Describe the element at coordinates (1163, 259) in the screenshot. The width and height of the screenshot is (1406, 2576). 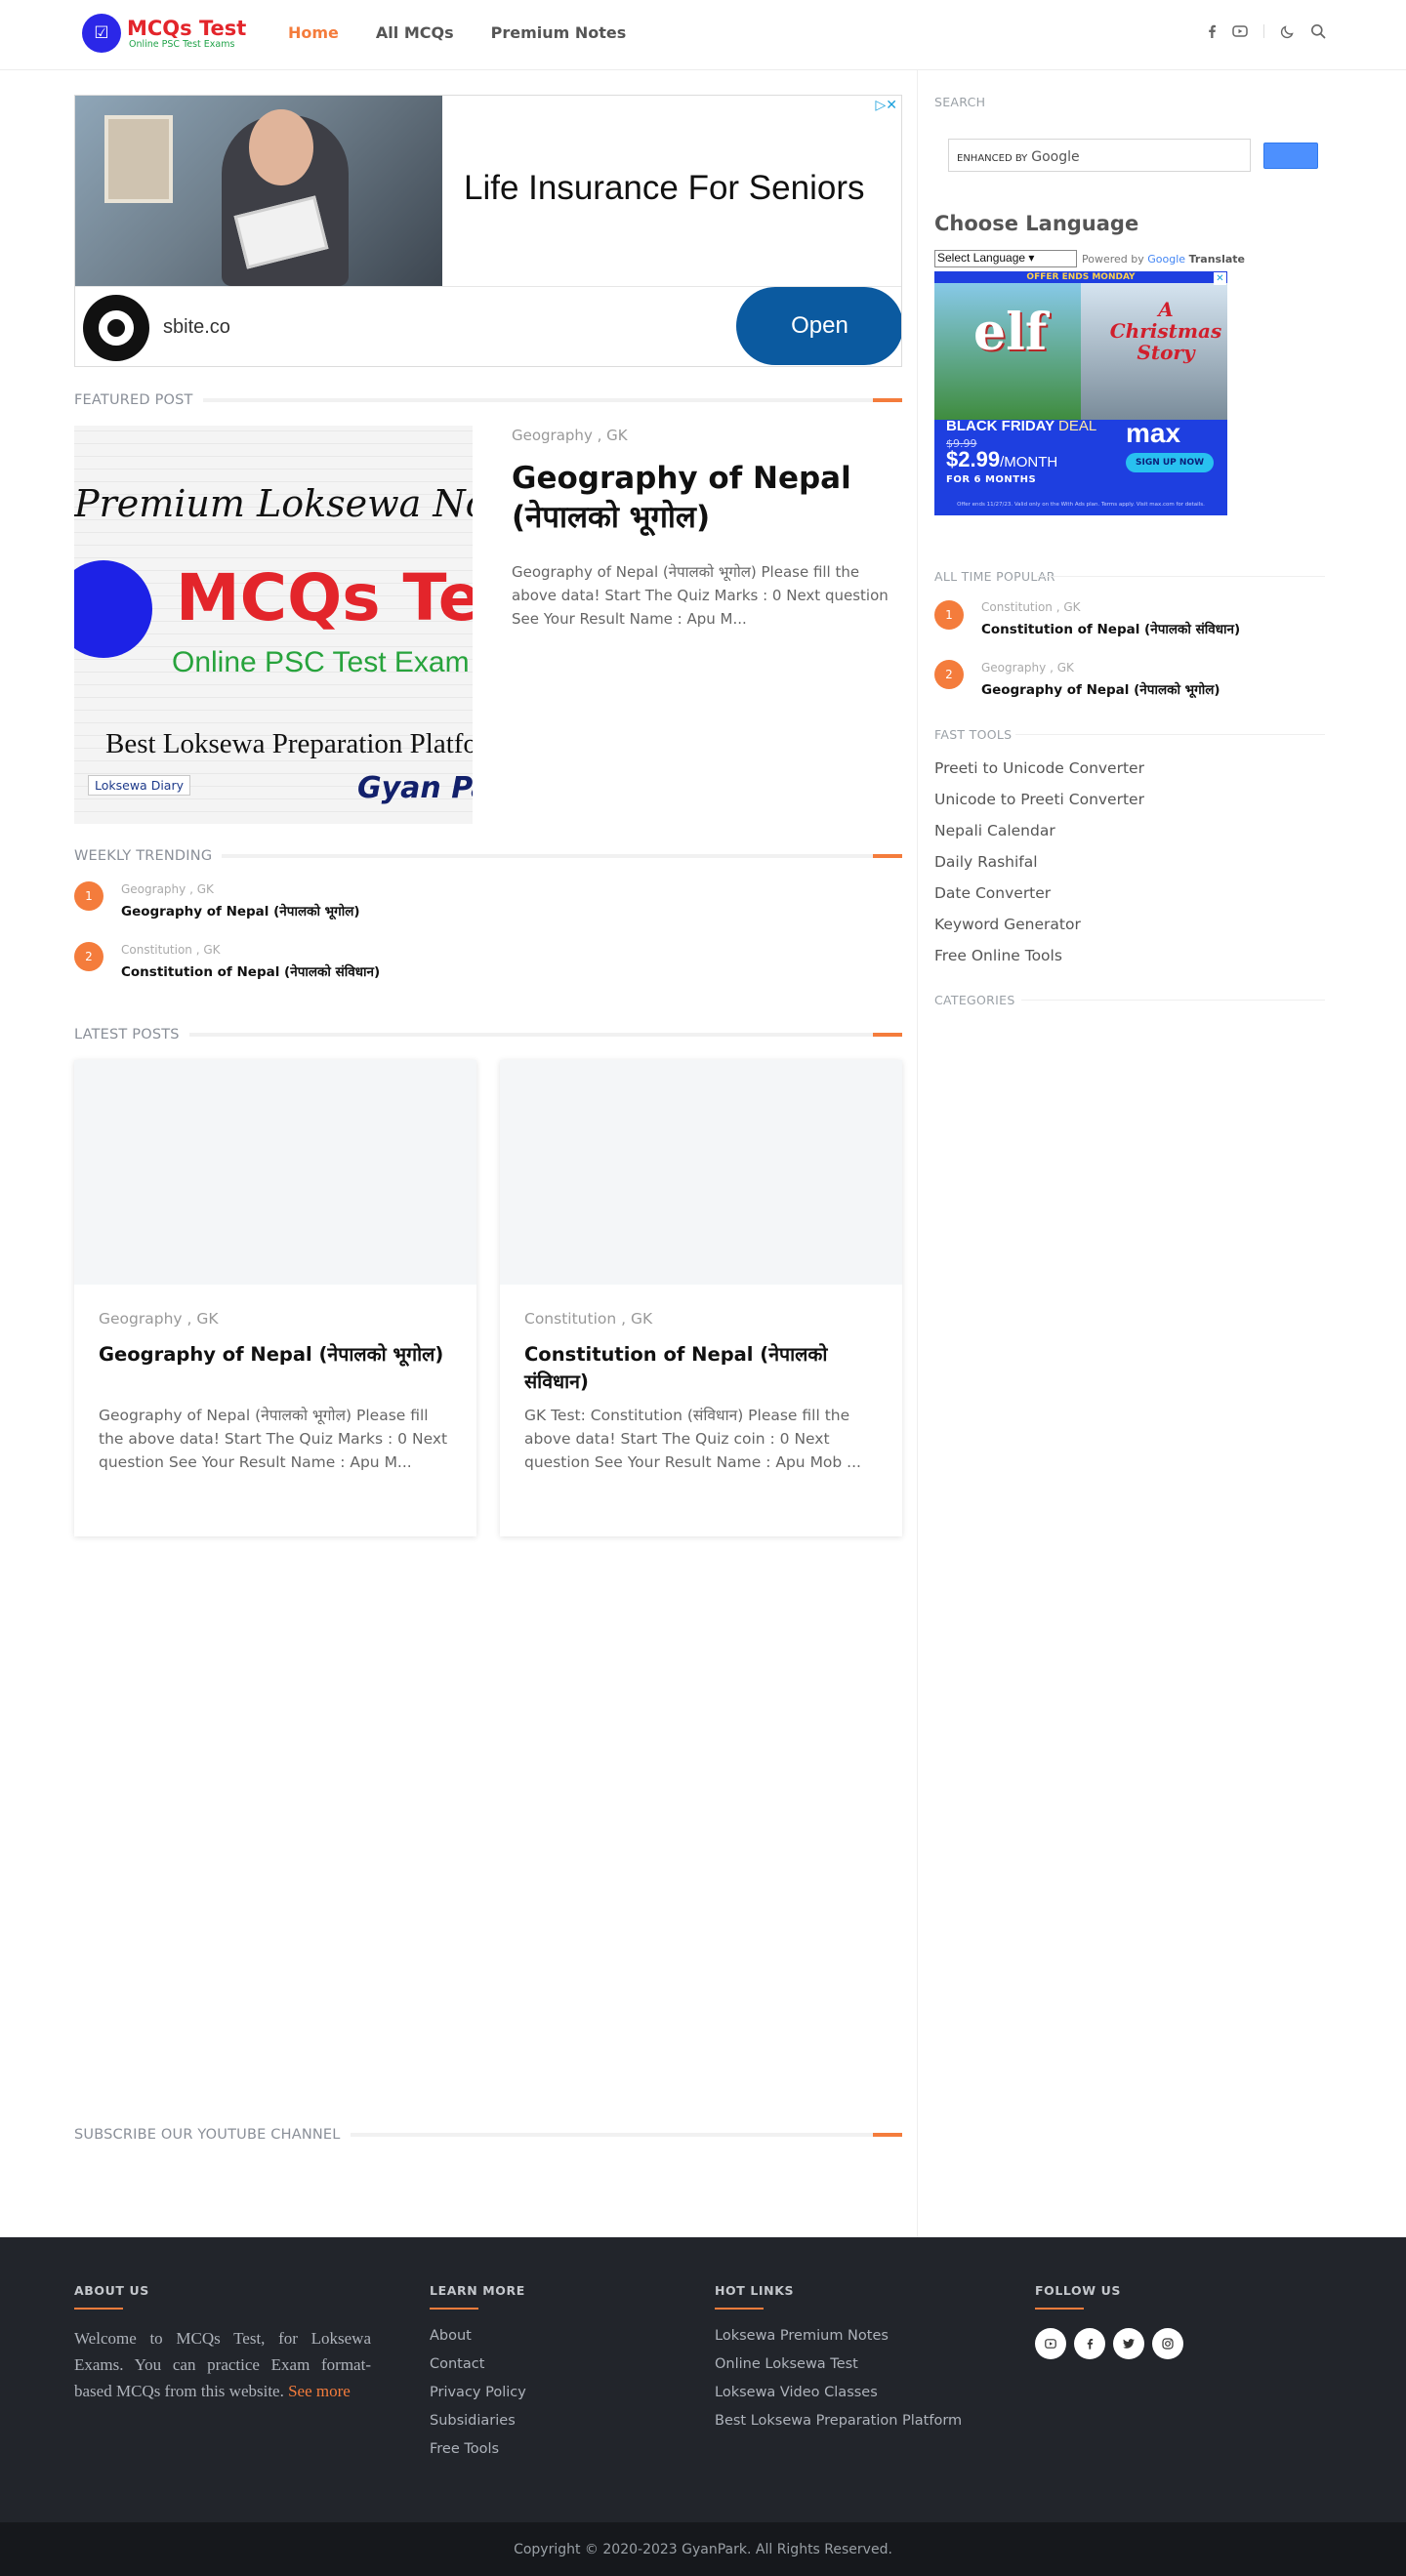
I see `powered-by-google-translate: Powered by Google Translate` at that location.